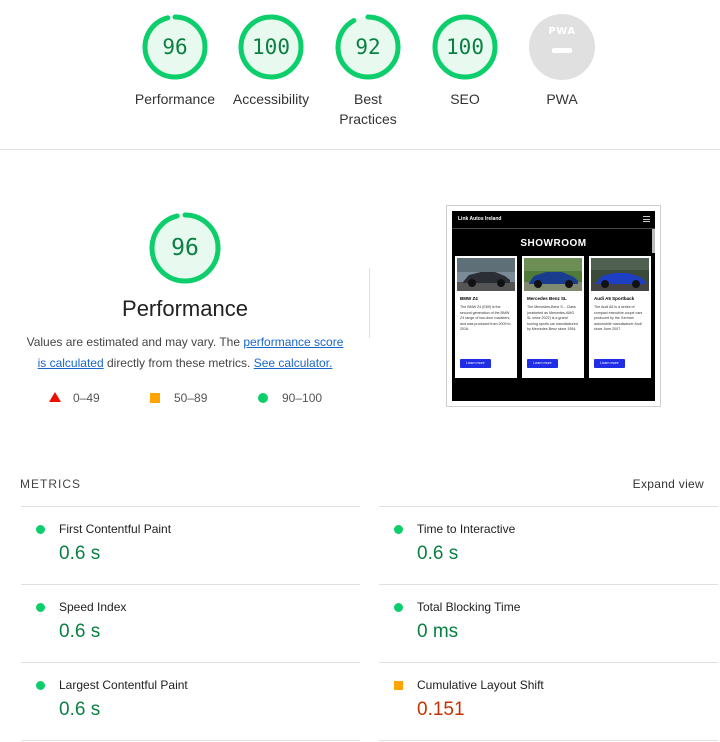 Image resolution: width=720 pixels, height=742 pixels. What do you see at coordinates (548, 623) in the screenshot?
I see `metric-total-blocking-time: Total Blocking Time 0 ms` at bounding box center [548, 623].